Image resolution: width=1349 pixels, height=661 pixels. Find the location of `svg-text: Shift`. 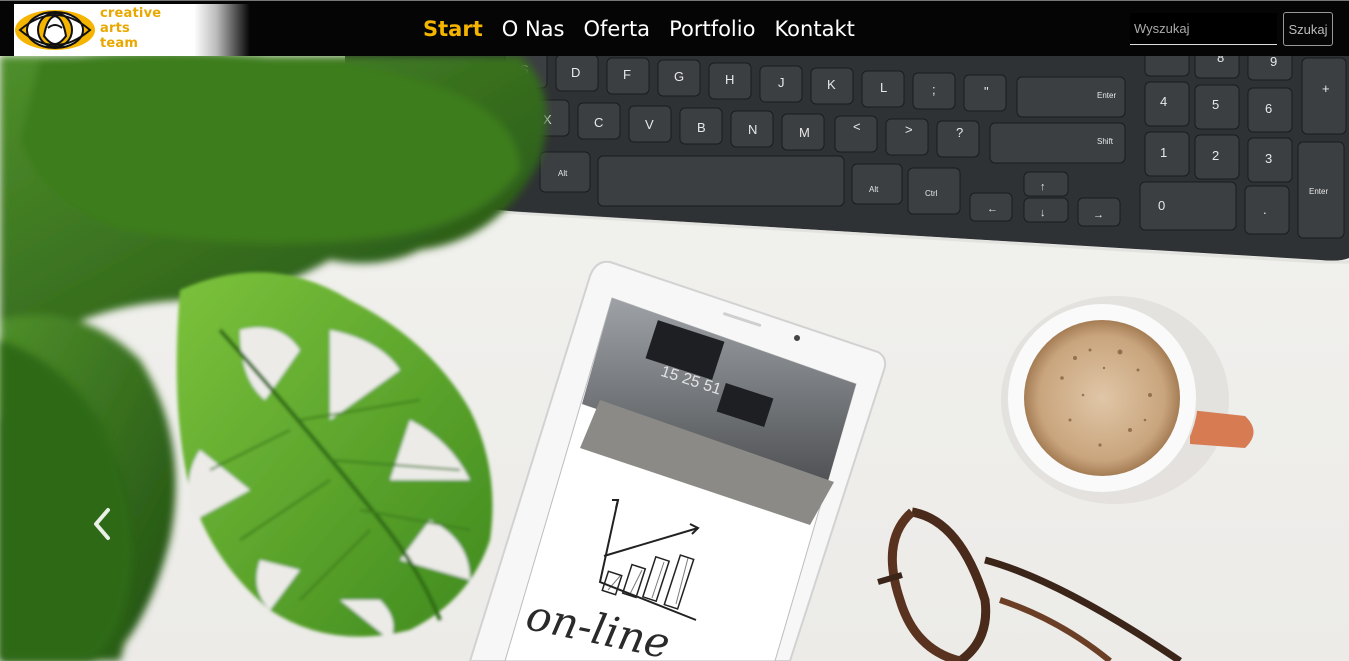

svg-text: Shift is located at coordinates (1105, 141).